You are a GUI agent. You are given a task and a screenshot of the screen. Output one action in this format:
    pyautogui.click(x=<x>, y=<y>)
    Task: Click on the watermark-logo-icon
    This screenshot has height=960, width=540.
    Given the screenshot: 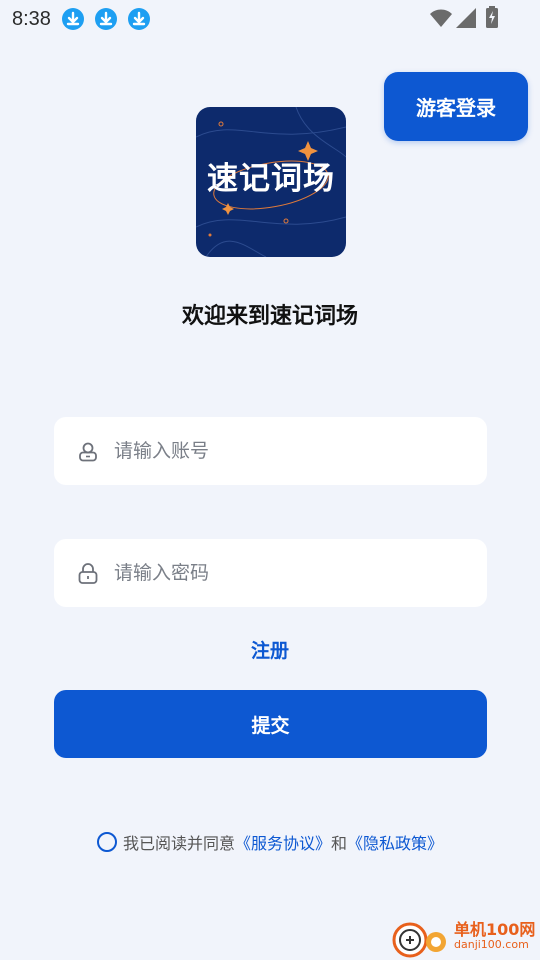 What is the action you would take?
    pyautogui.click(x=419, y=940)
    